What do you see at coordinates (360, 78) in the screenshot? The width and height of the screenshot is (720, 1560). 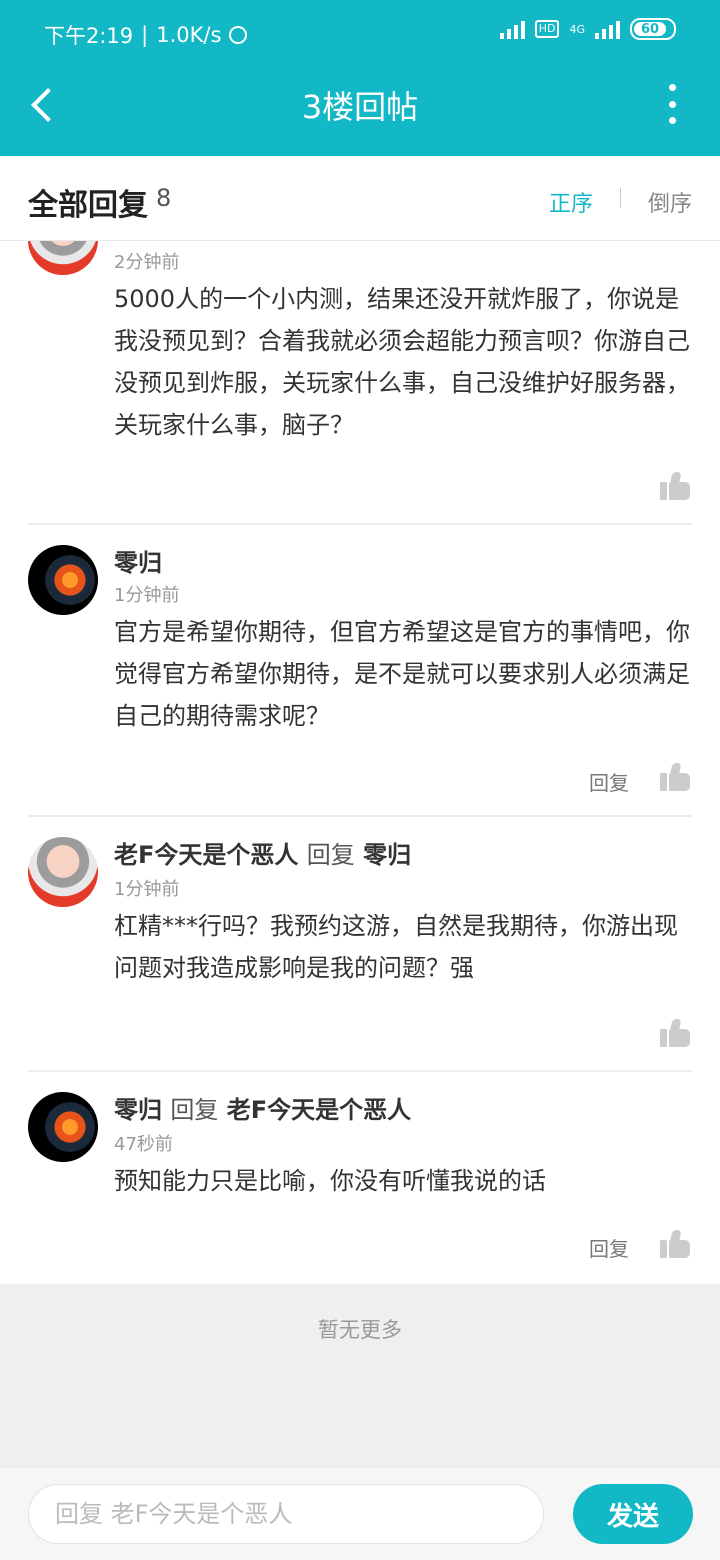 I see `app-header: 下午2:19 | 1.0K/s HD 4G 60 3楼回帖` at bounding box center [360, 78].